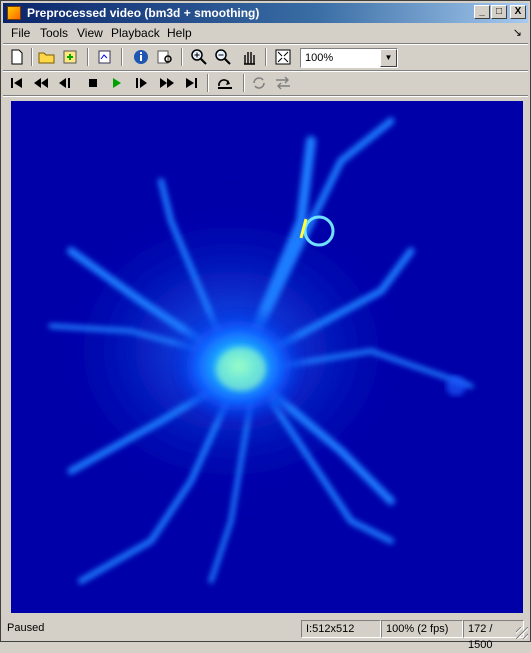 The image size is (531, 653). Describe the element at coordinates (518, 12) in the screenshot. I see `close-button: X` at that location.